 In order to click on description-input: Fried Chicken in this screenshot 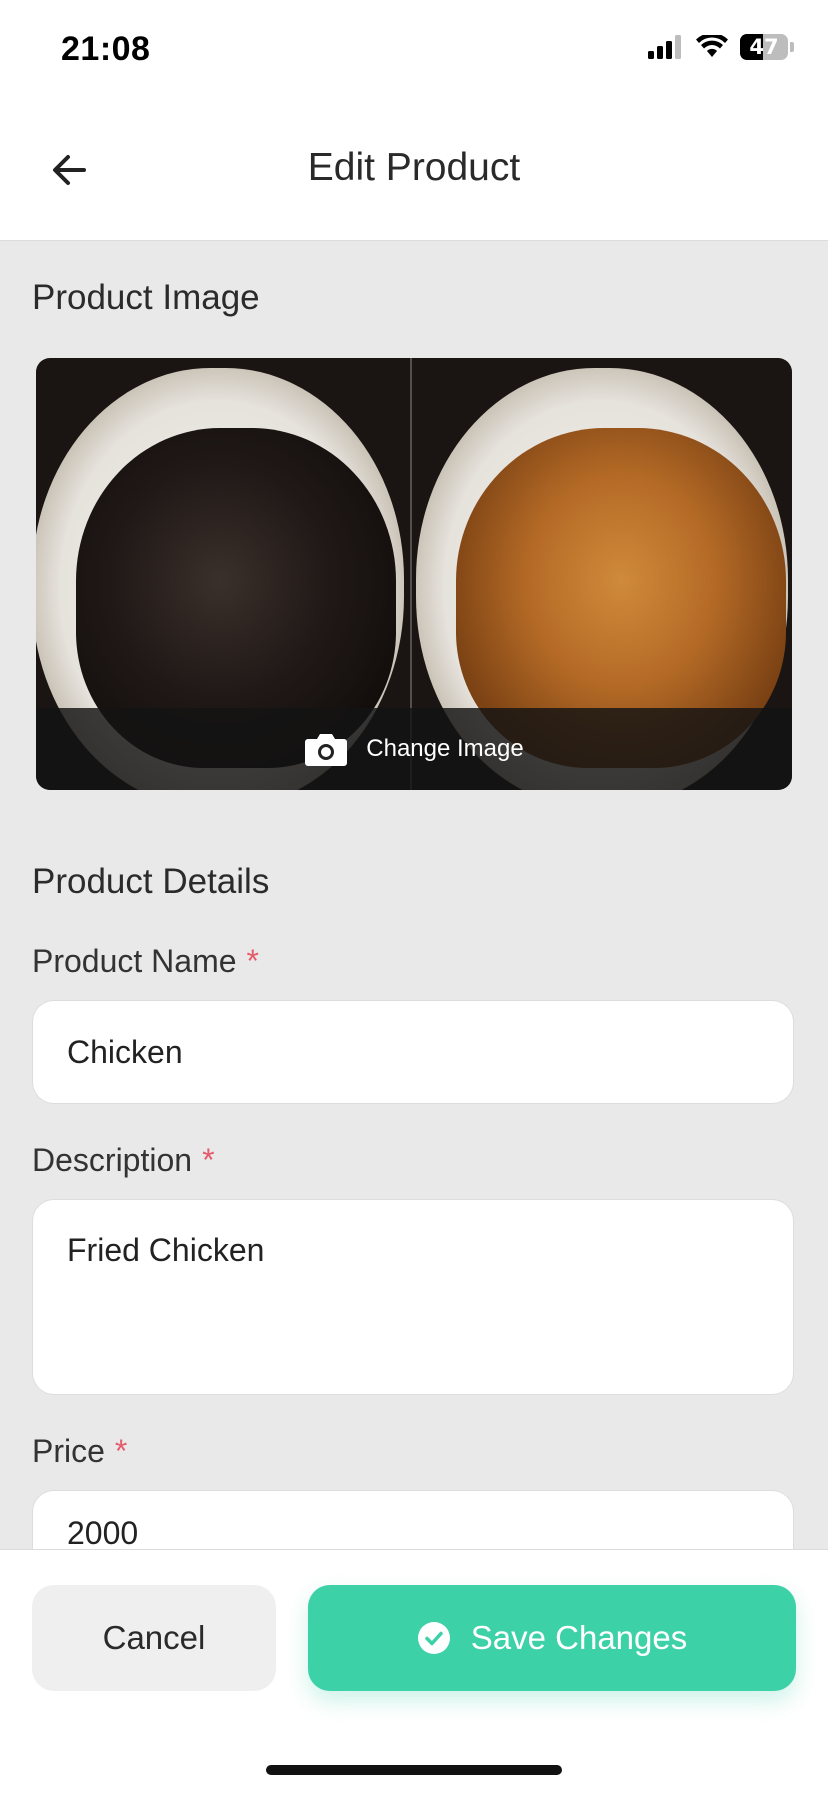, I will do `click(413, 1297)`.